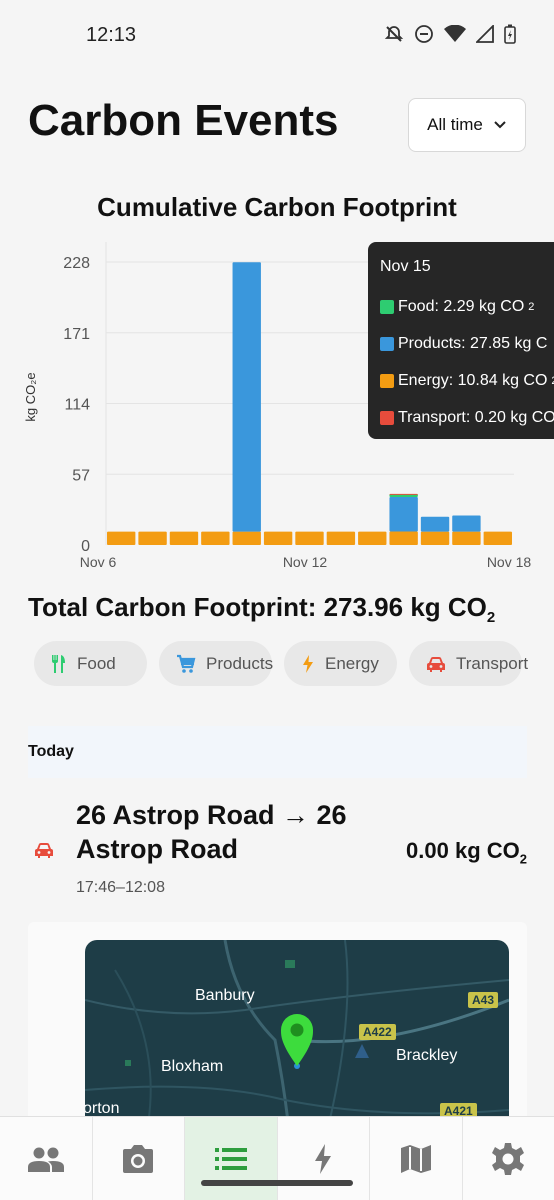 The image size is (554, 1200). I want to click on signal-icon, so click(485, 34).